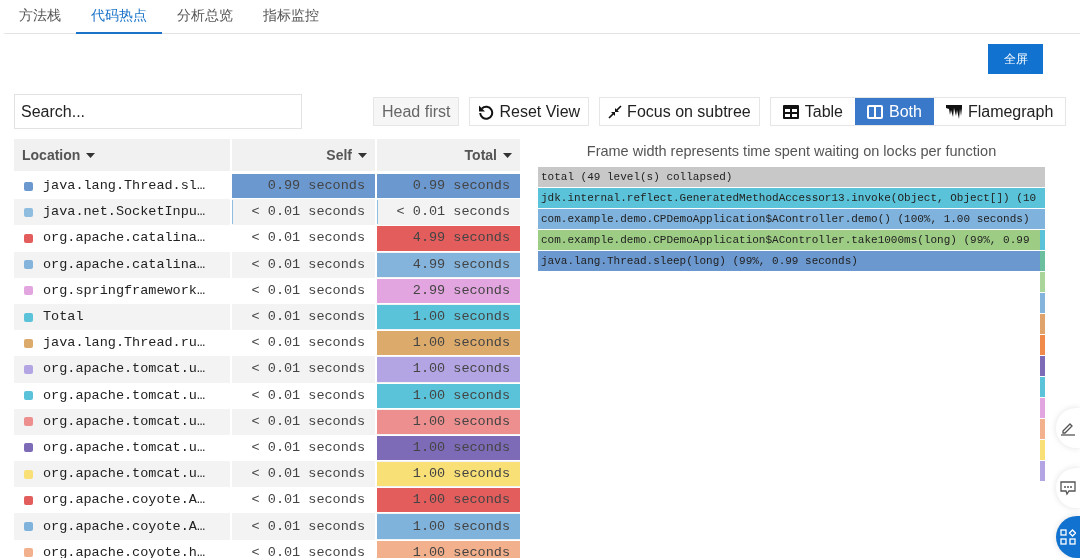 Image resolution: width=1080 pixels, height=558 pixels. What do you see at coordinates (303, 156) in the screenshot?
I see `column-header: Self` at bounding box center [303, 156].